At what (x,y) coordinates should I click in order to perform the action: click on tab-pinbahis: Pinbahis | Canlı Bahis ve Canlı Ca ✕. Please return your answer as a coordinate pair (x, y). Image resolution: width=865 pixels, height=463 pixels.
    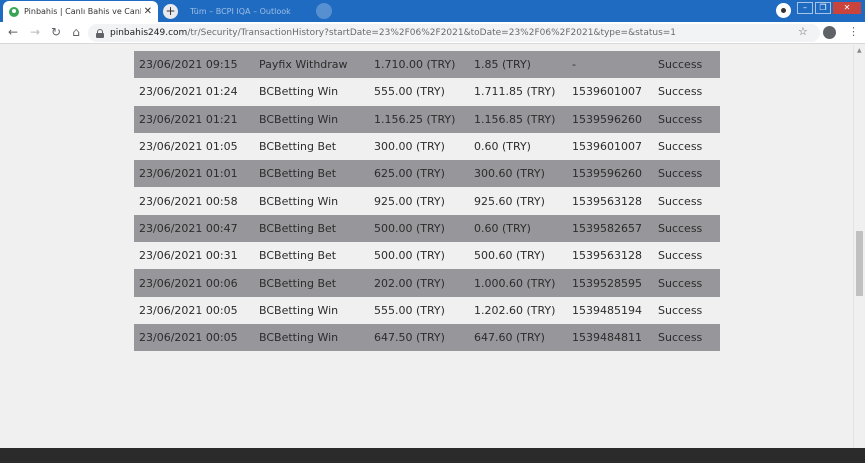
    Looking at the image, I should click on (80, 11).